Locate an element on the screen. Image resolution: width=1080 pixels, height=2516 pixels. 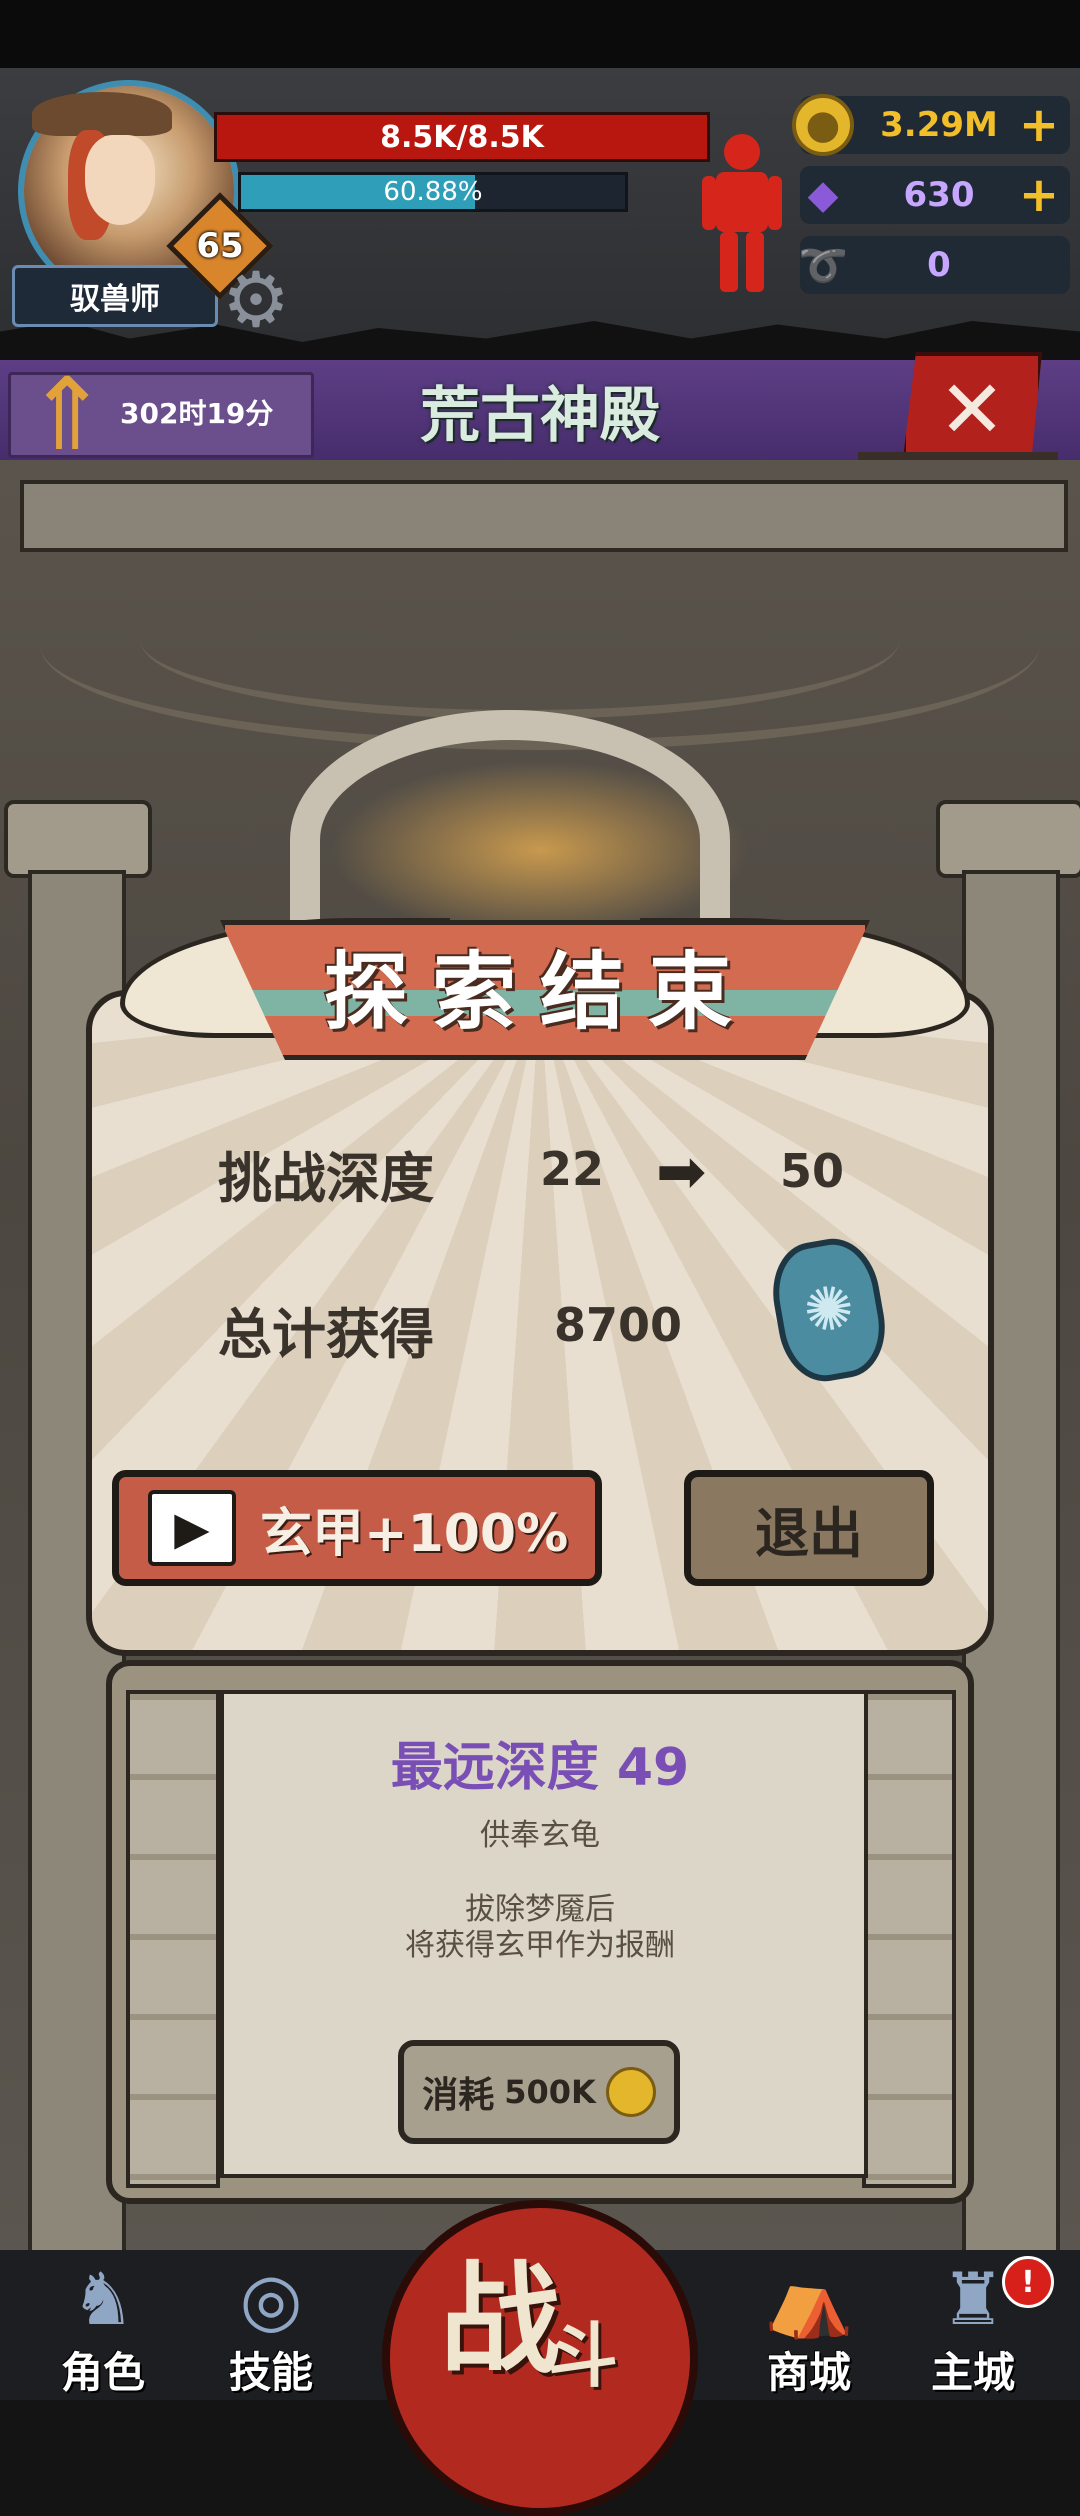
gold-coin-icon: ● is located at coordinates (823, 125).